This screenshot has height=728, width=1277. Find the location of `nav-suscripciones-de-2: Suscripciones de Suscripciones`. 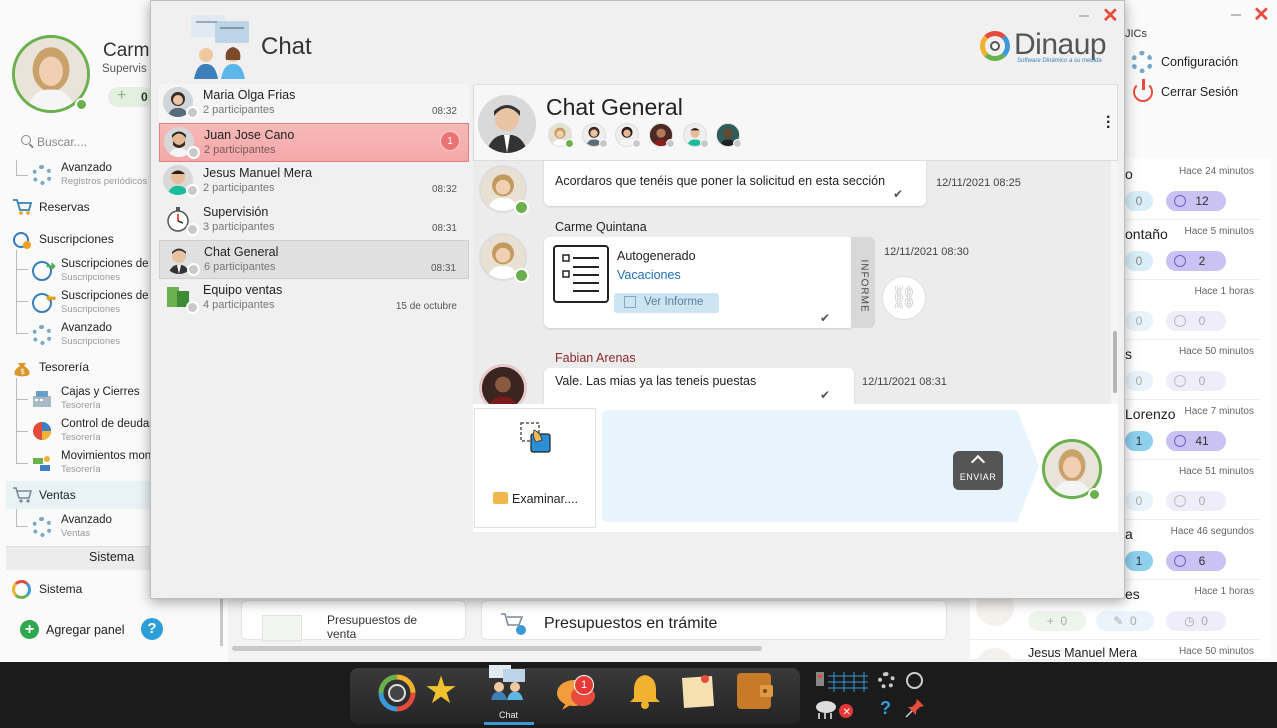

nav-suscripciones-de-2: Suscripciones de Suscripciones is located at coordinates (105, 303).